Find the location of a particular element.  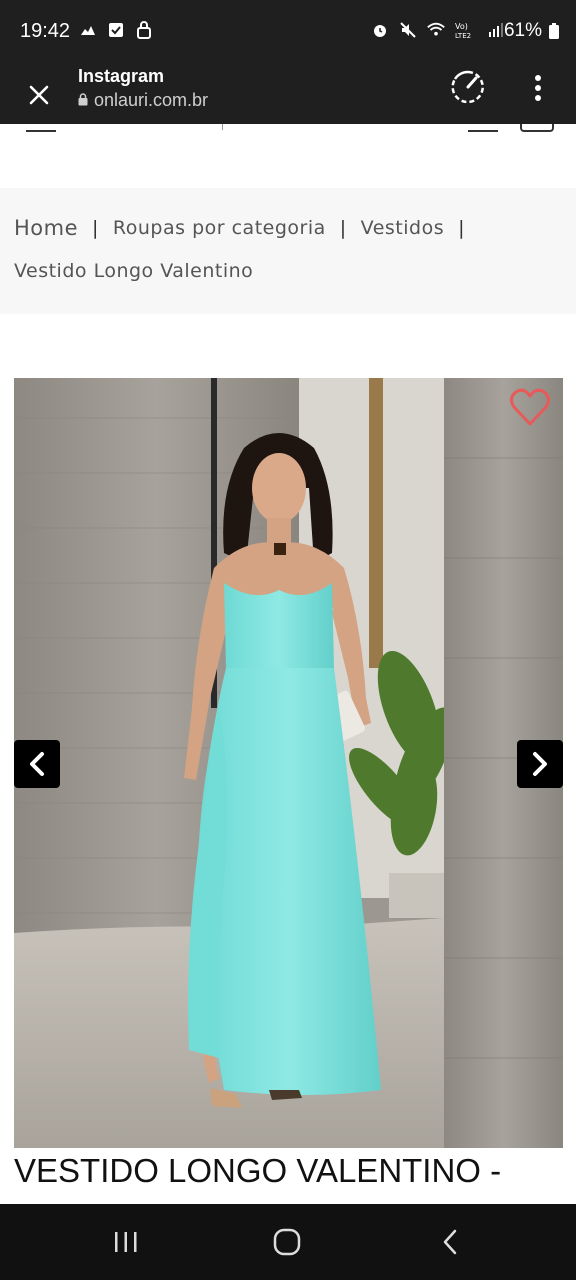

svg-text: Vo) is located at coordinates (461, 26).